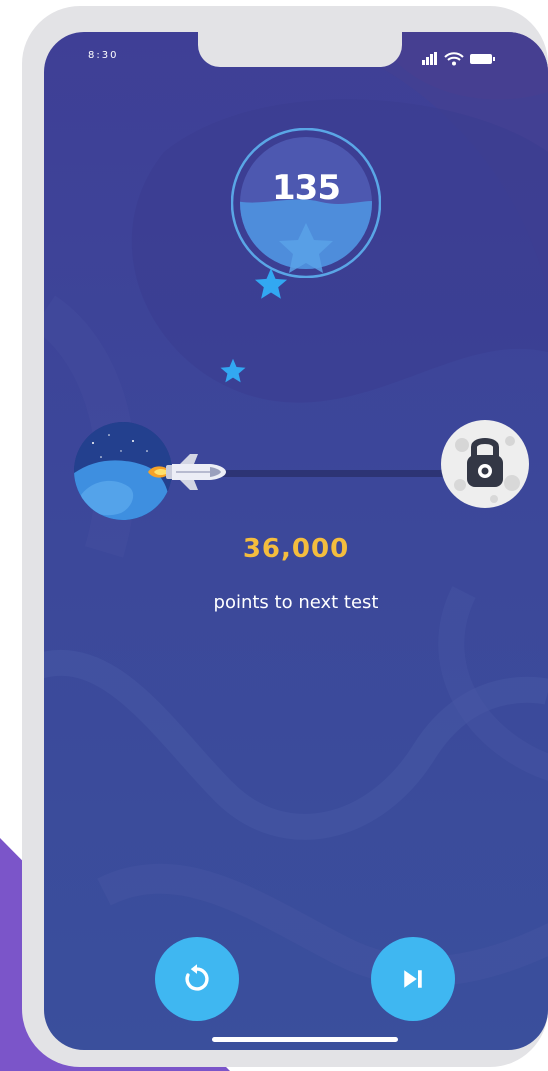 Image resolution: width=548 pixels, height=1071 pixels. I want to click on wifi-icon, so click(454, 59).